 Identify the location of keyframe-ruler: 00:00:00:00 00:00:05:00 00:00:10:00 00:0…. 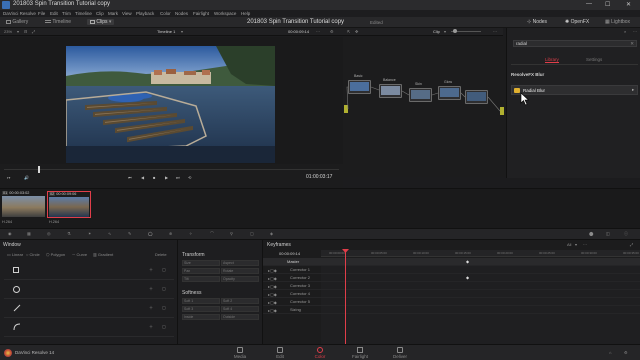
(480, 253).